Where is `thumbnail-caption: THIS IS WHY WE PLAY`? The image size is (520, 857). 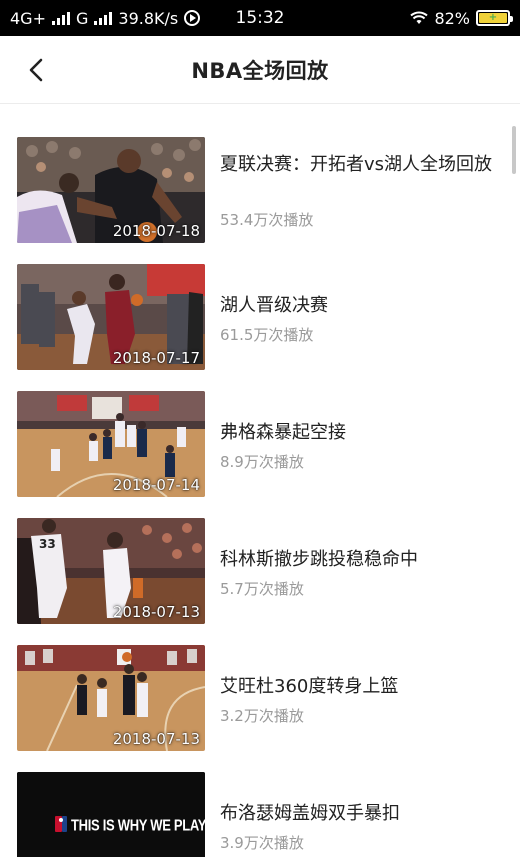
thumbnail-caption: THIS IS WHY WE PLAY is located at coordinates (138, 825).